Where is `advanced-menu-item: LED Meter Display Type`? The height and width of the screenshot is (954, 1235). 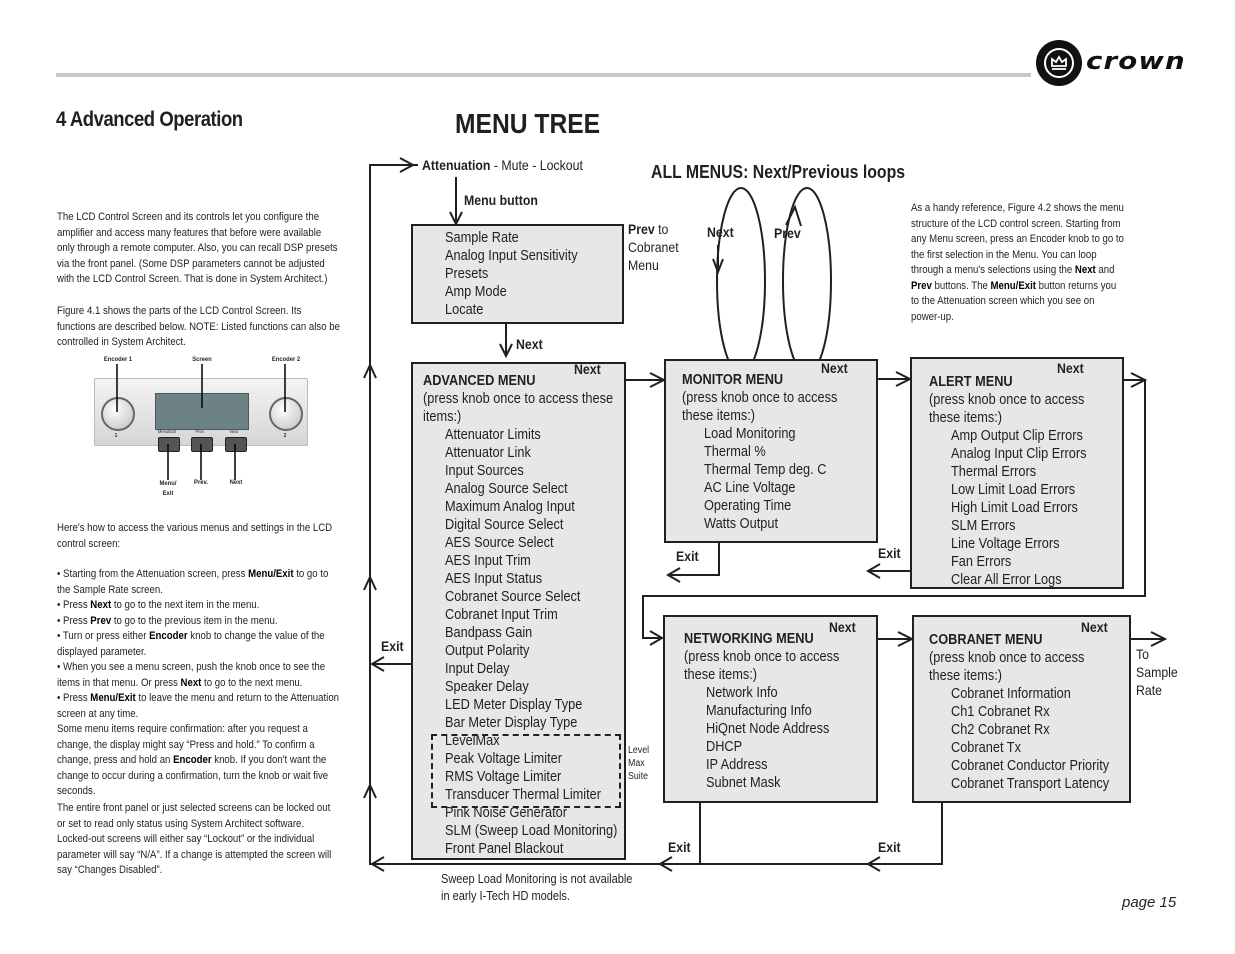 advanced-menu-item: LED Meter Display Type is located at coordinates (514, 705).